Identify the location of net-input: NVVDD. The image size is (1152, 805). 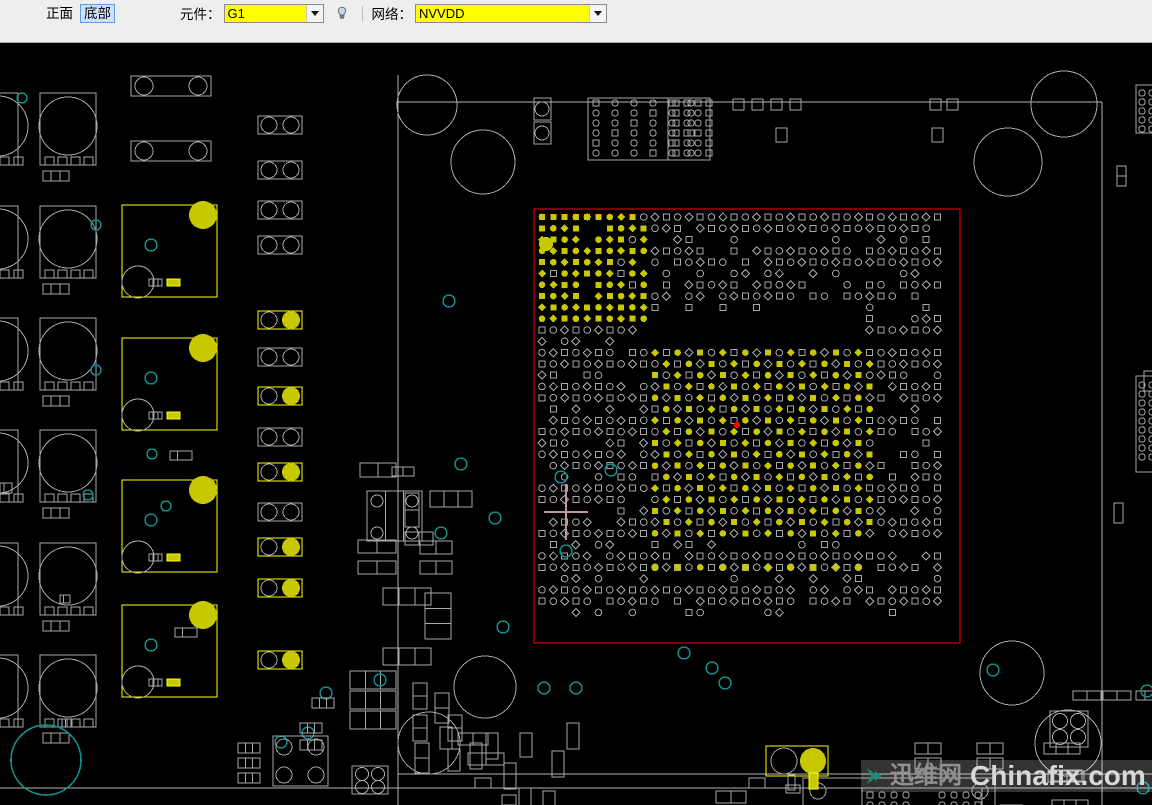
(502, 13).